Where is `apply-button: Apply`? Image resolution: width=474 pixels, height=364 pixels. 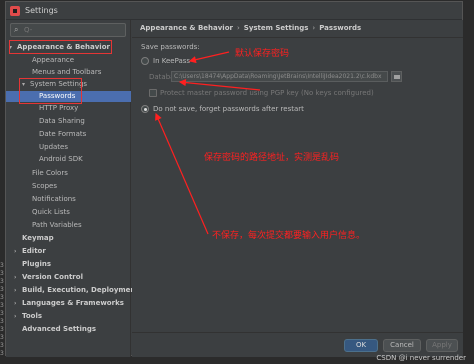
apply-button: Apply is located at coordinates (442, 345).